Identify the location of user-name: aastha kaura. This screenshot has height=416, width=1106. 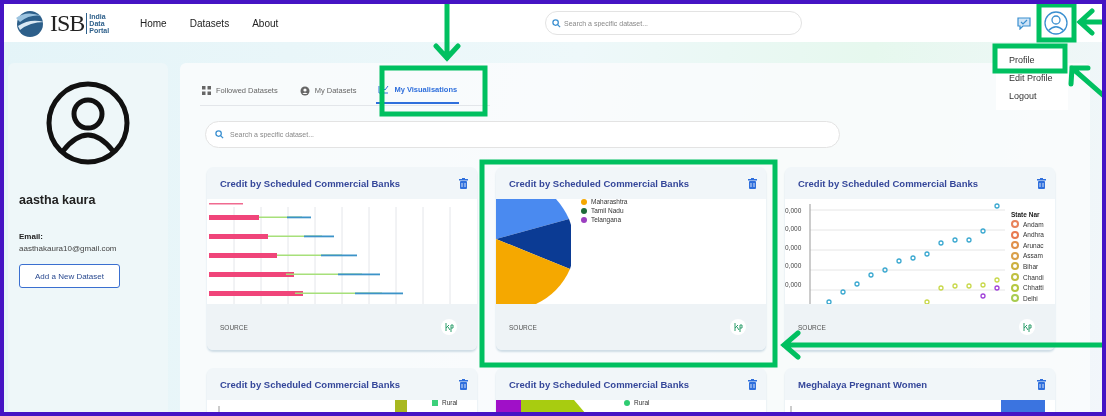
(58, 200).